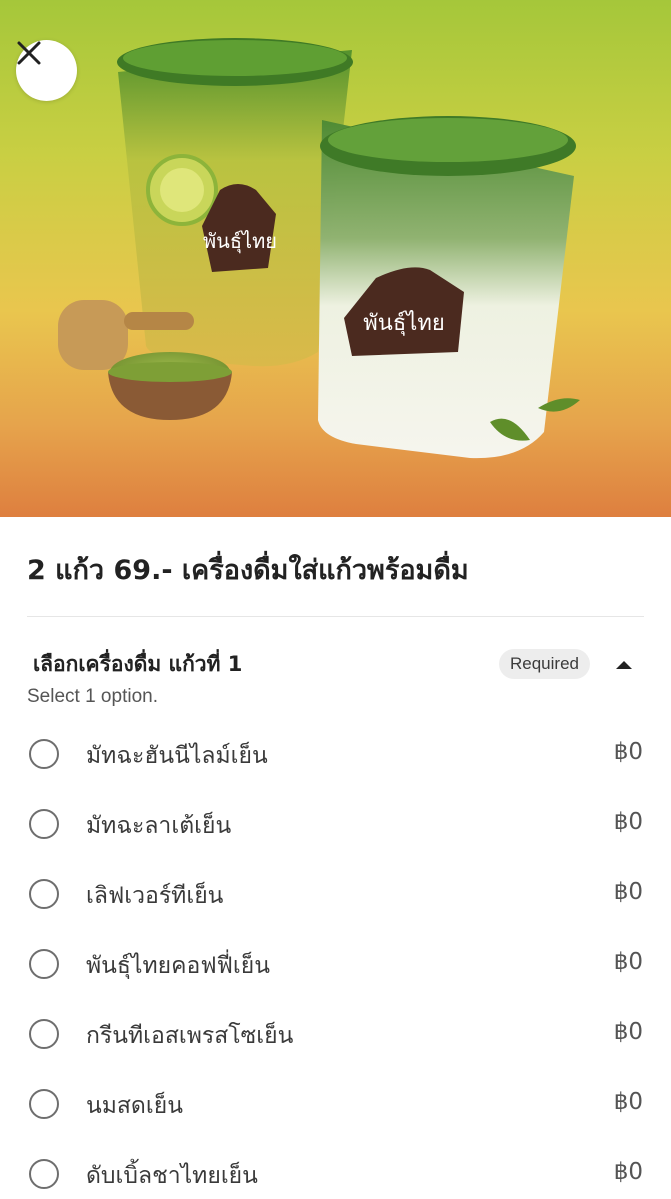 This screenshot has height=1199, width=671. I want to click on collapse-toggle-button, so click(624, 664).